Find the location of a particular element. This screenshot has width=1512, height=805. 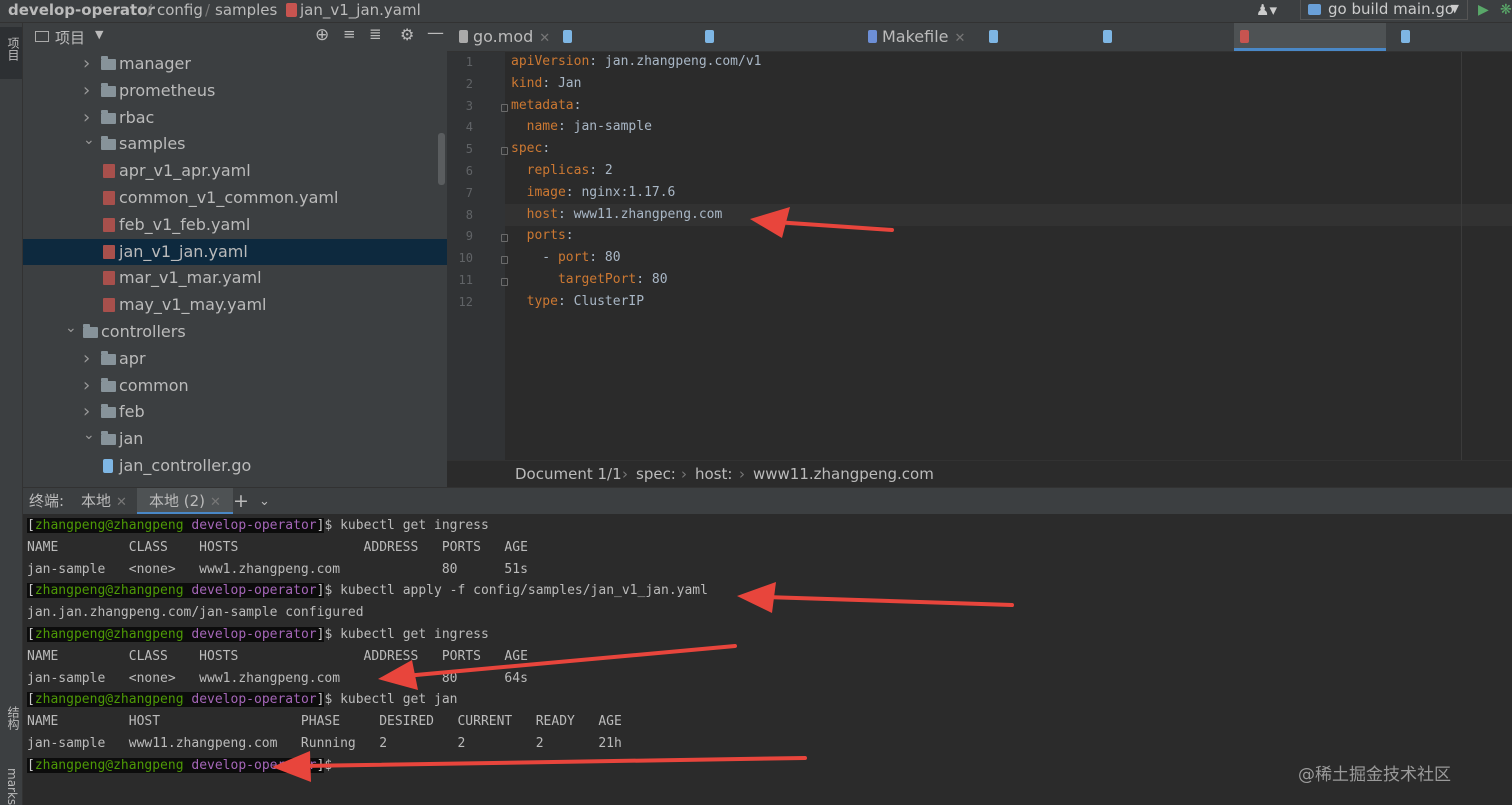

doc-crumb-document: Document 1/1 is located at coordinates (568, 474).